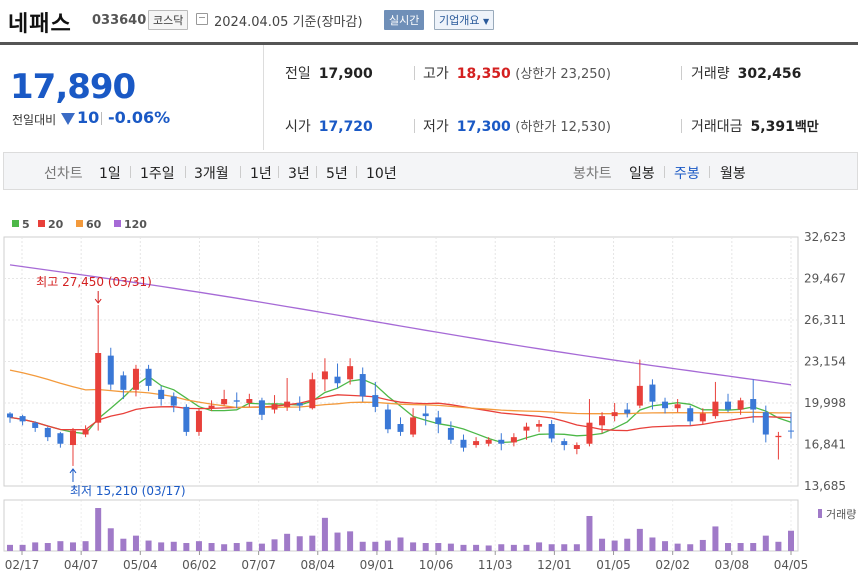 This screenshot has height=573, width=858. I want to click on x-tick-label: 09/01, so click(377, 565).